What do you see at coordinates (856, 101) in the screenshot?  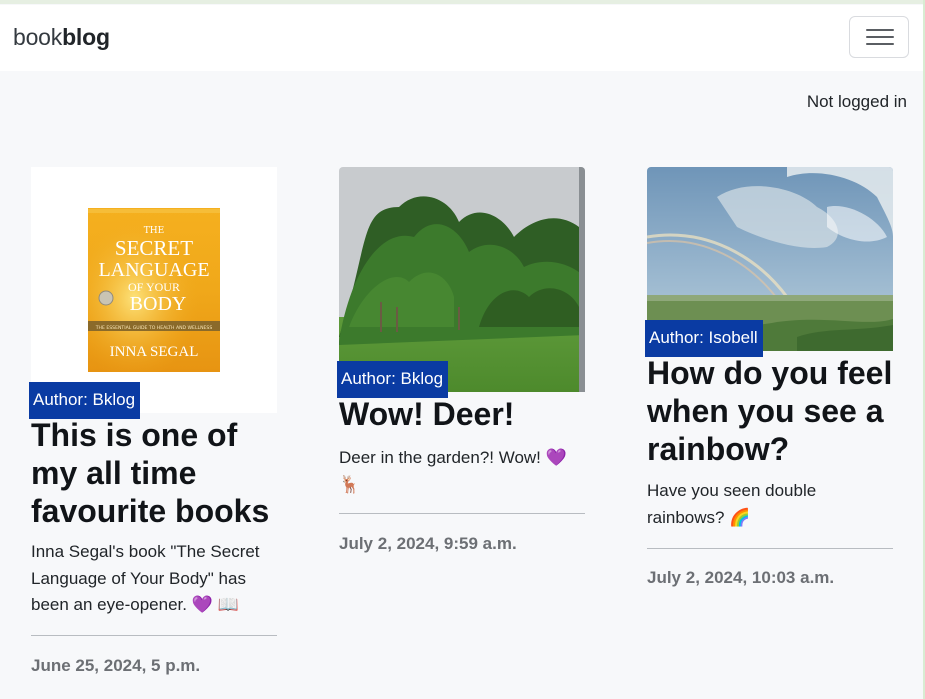 I see `login-status: Not logged in` at bounding box center [856, 101].